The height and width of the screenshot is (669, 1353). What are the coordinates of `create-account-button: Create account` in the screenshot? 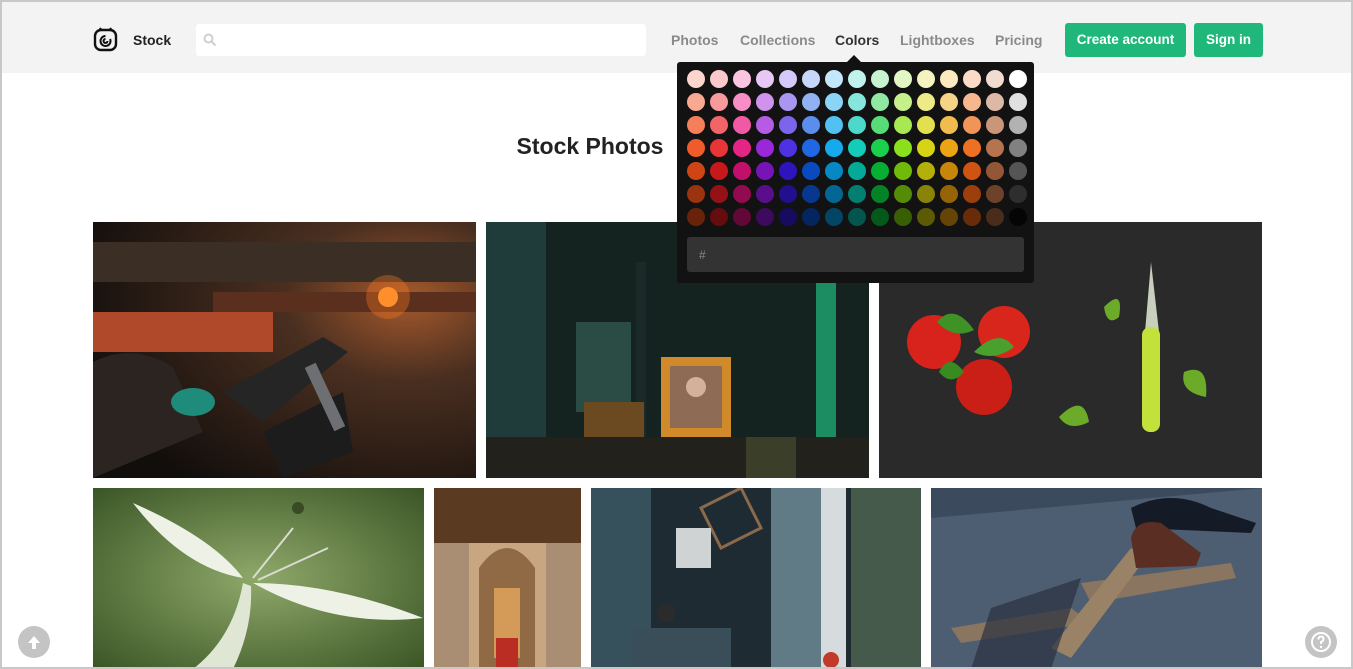 It's located at (1125, 40).